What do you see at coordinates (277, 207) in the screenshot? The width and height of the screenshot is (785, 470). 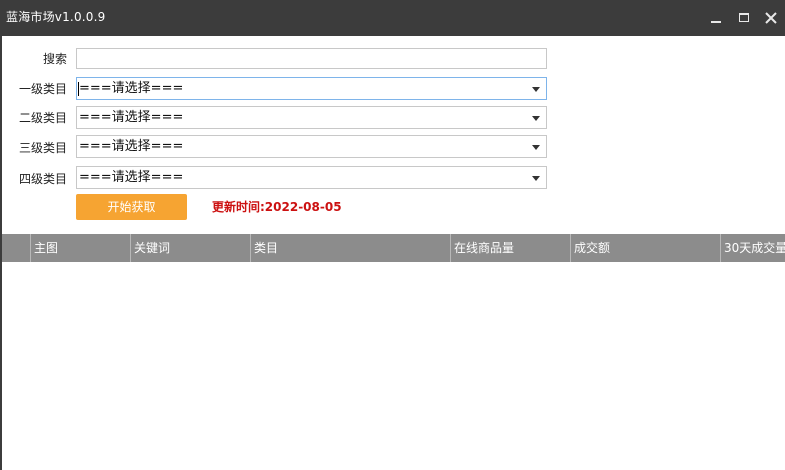 I see `update-time-label: 更新时间:2022-08-05` at bounding box center [277, 207].